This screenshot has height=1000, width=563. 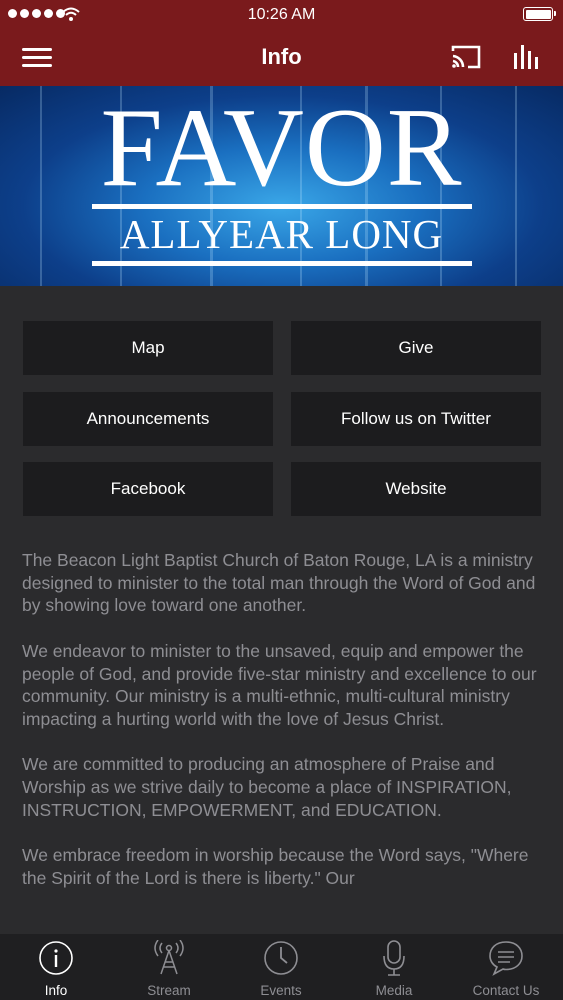 I want to click on microphone-icon, so click(x=394, y=958).